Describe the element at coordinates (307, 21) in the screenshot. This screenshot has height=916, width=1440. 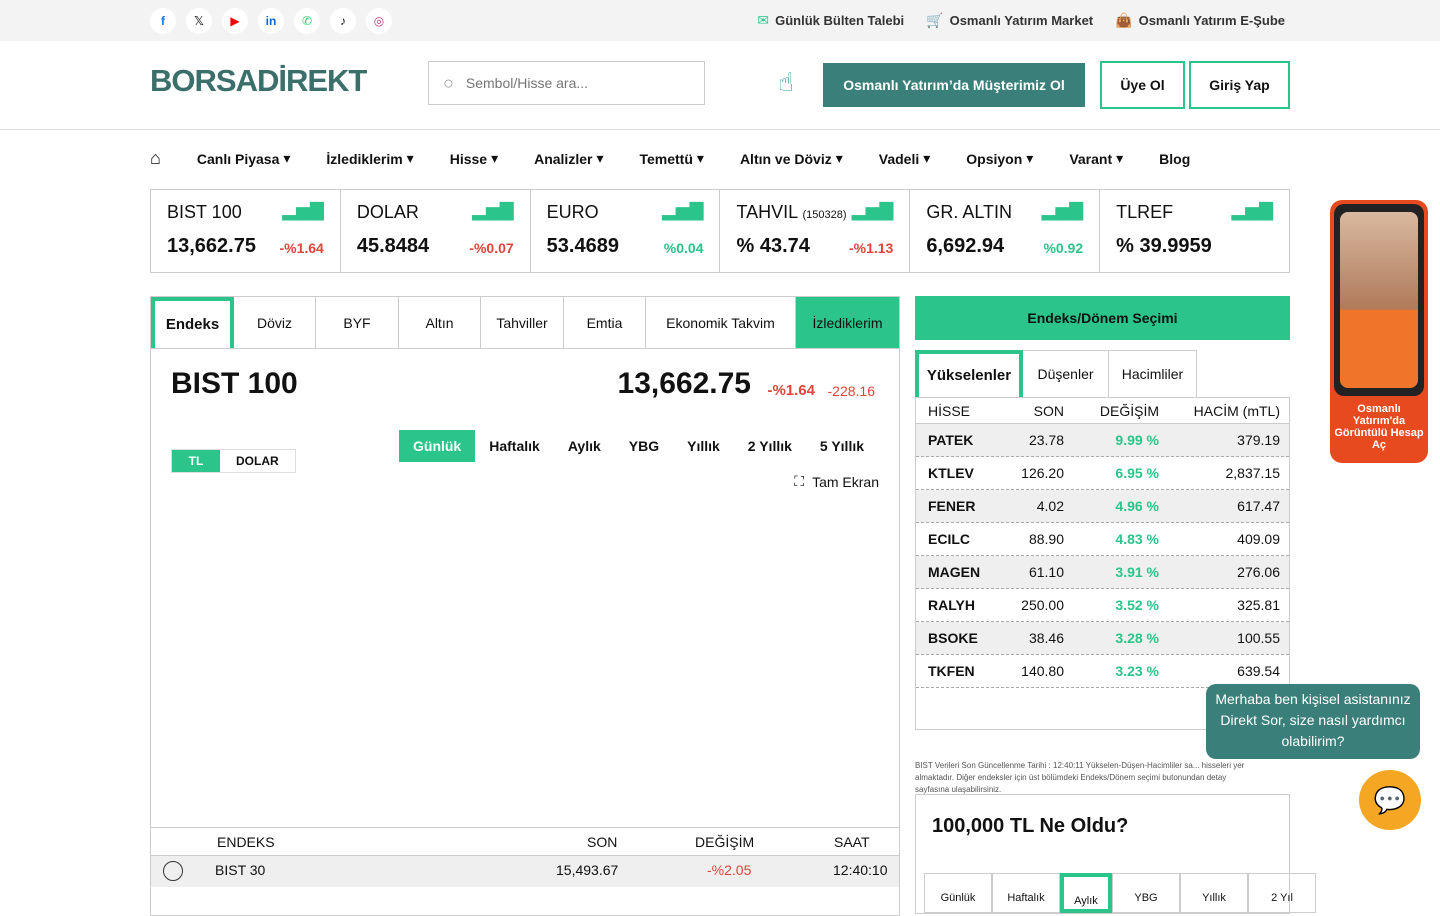
I see `whatsapp-icon: ✆` at that location.